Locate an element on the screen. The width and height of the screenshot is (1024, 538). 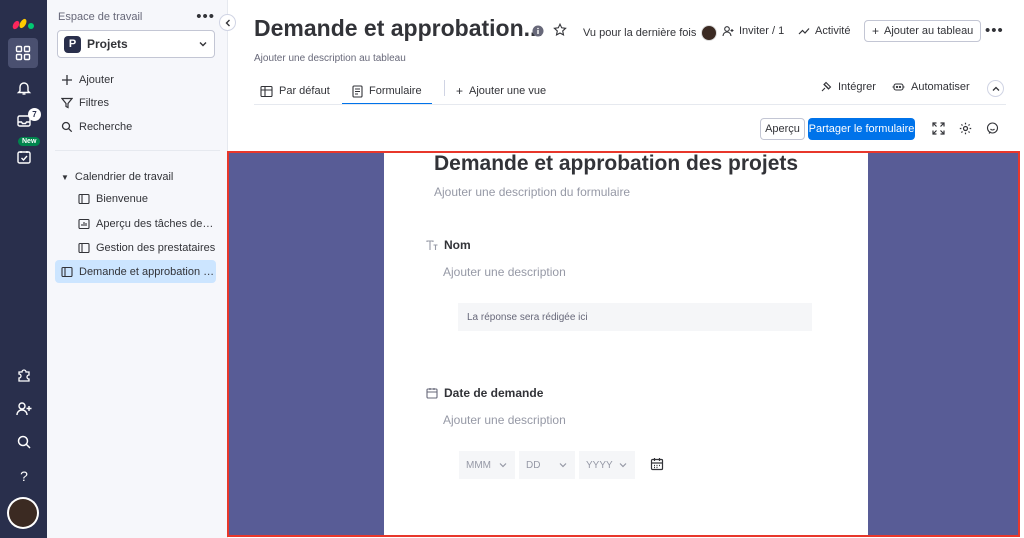
form-description: Ajouter une description du formulaire is located at coordinates (532, 192).